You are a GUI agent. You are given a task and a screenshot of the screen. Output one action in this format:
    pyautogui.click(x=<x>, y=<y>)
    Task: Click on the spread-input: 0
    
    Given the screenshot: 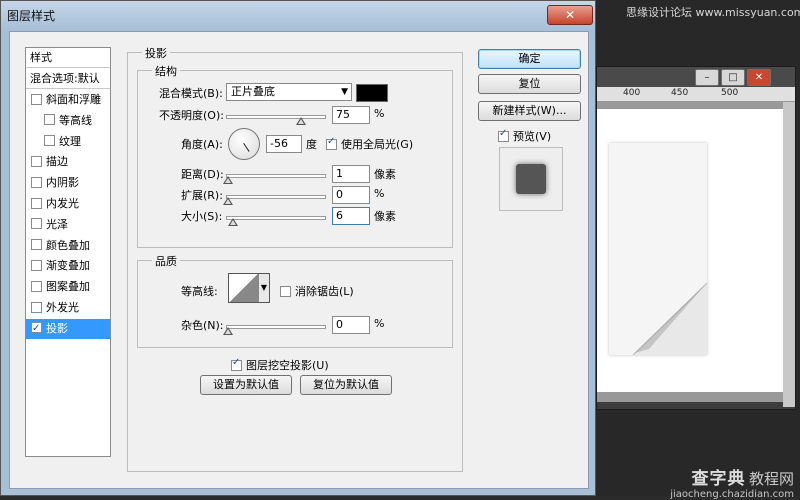 What is the action you would take?
    pyautogui.click(x=351, y=195)
    